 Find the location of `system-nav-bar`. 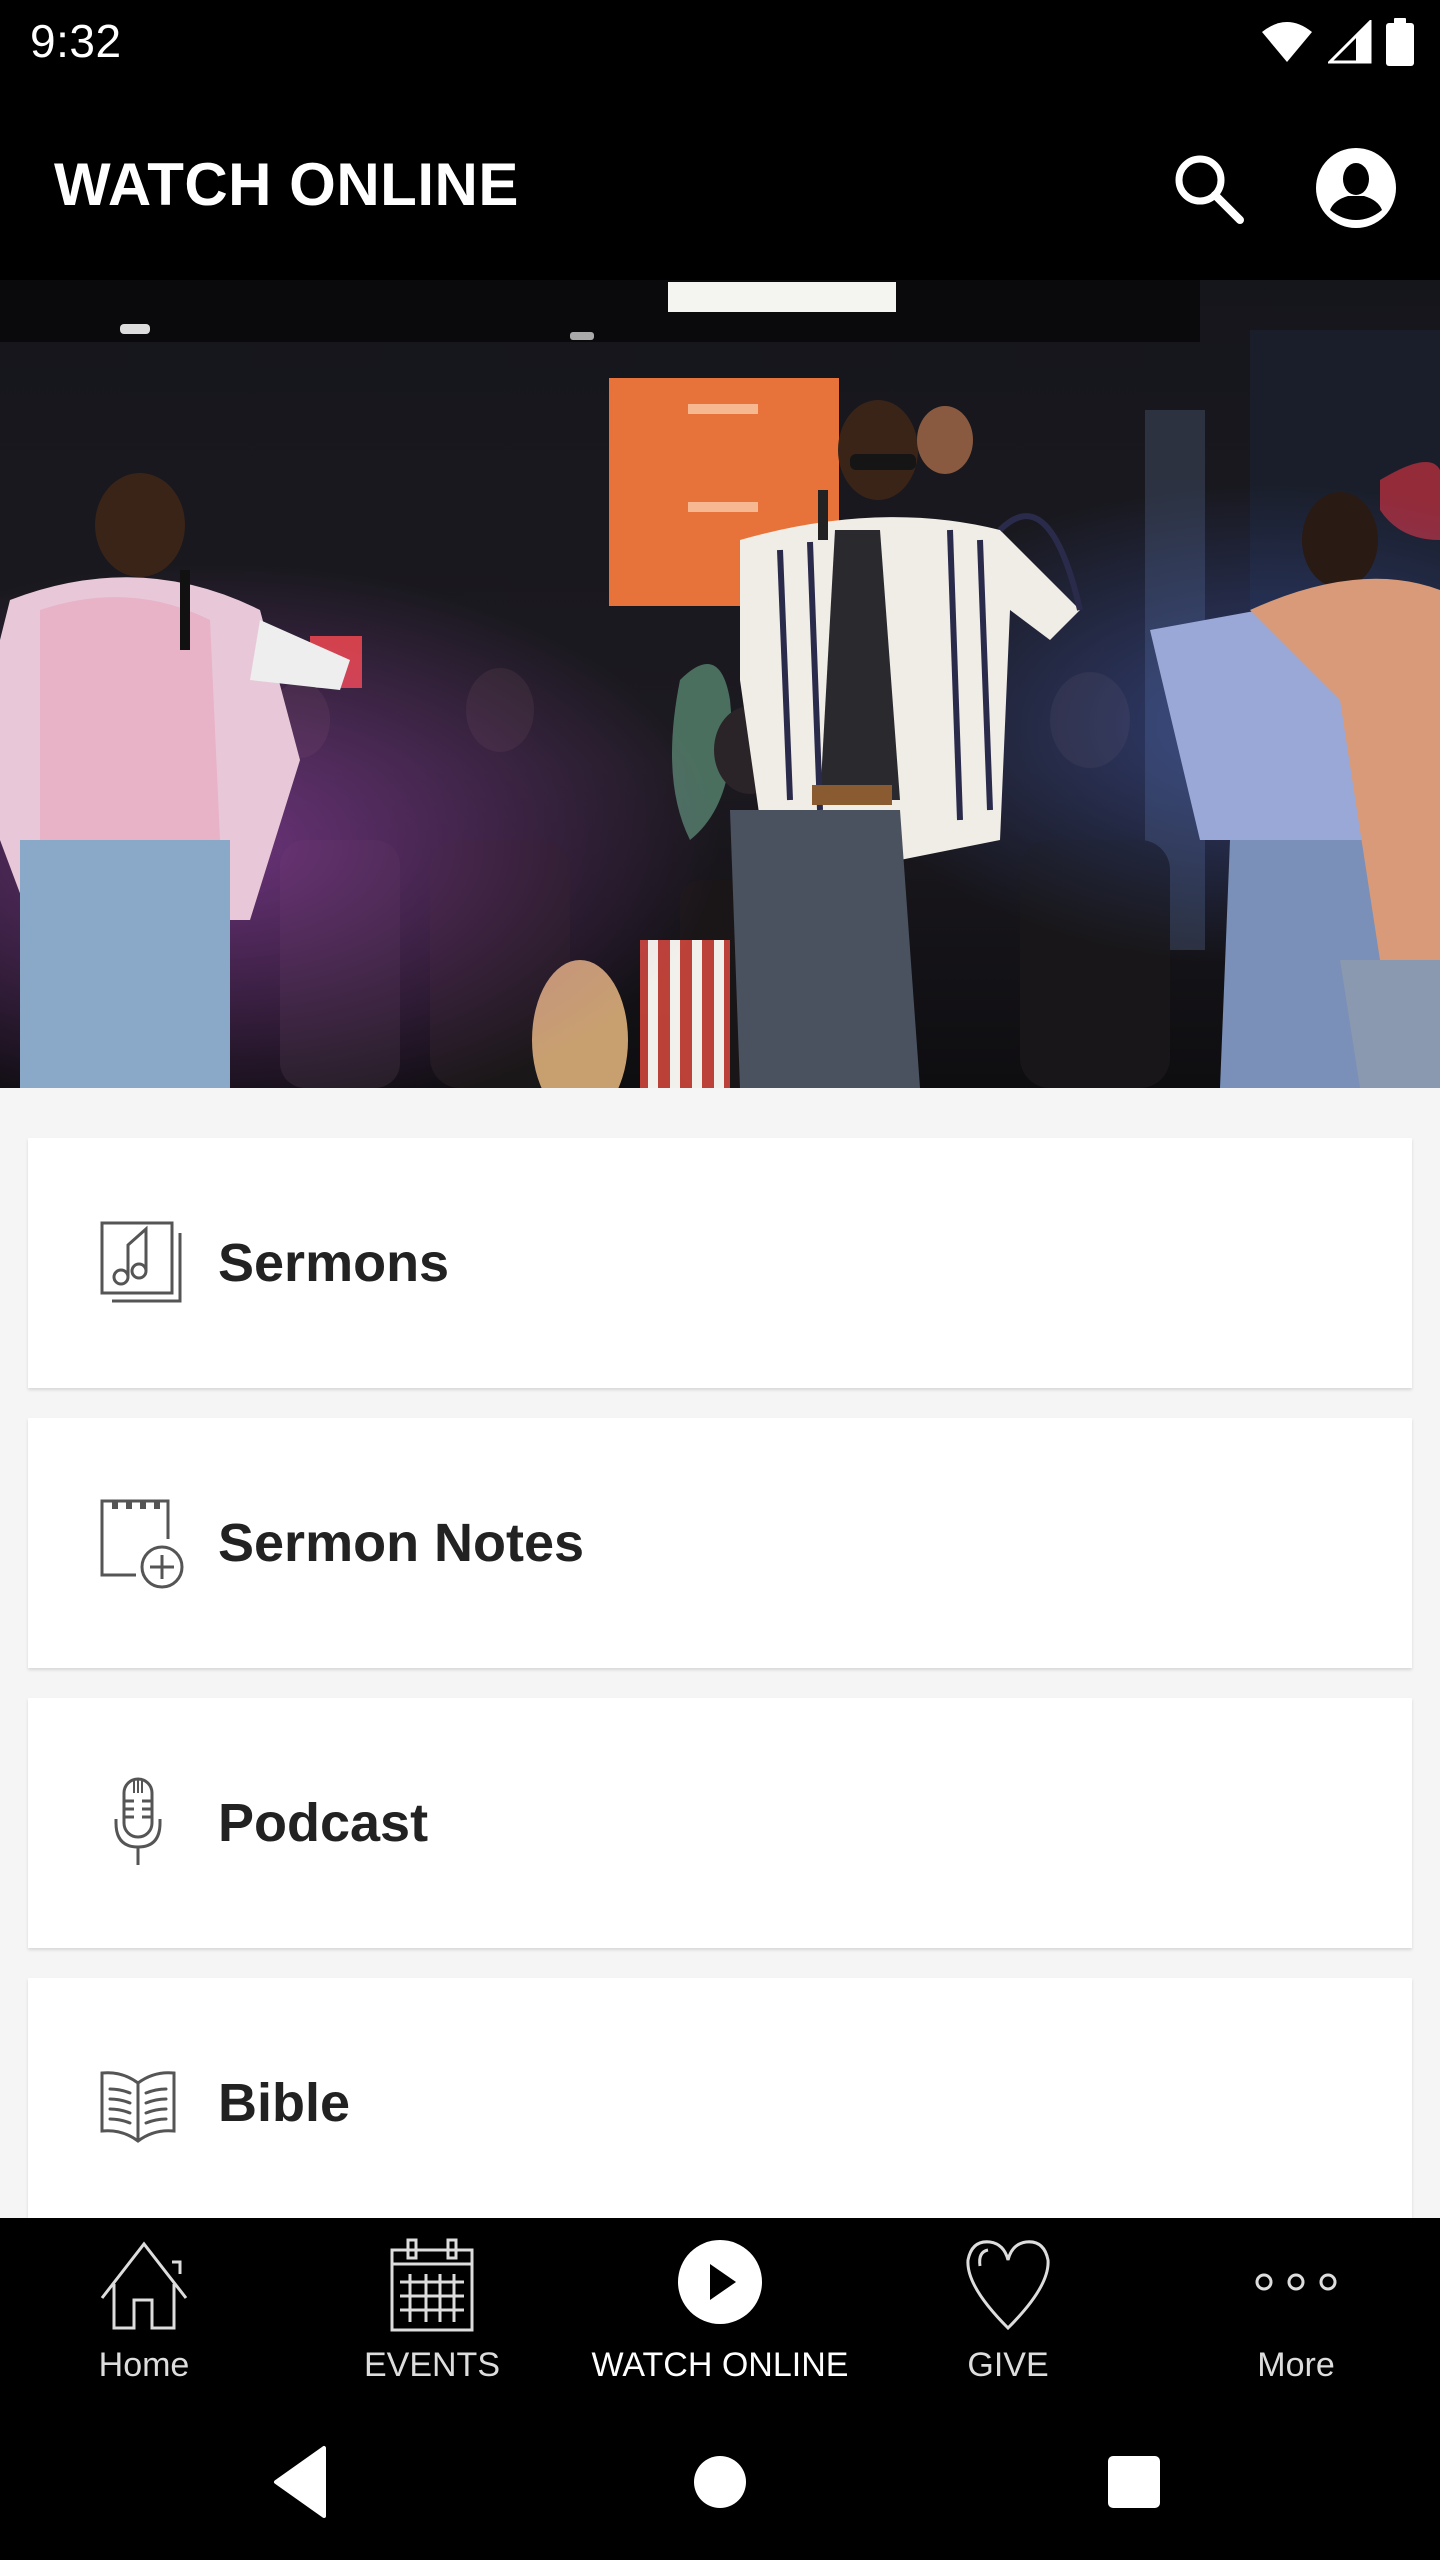

system-nav-bar is located at coordinates (720, 2481).